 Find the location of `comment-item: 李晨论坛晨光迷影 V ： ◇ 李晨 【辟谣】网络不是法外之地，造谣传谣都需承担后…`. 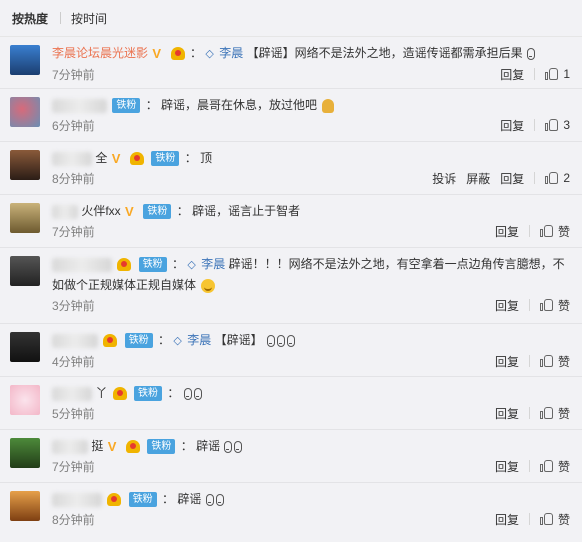

comment-item: 李晨论坛晨光迷影 V ： ◇ 李晨 【辟谣】网络不是法外之地，造谣传谣都需承担后… is located at coordinates (291, 63).